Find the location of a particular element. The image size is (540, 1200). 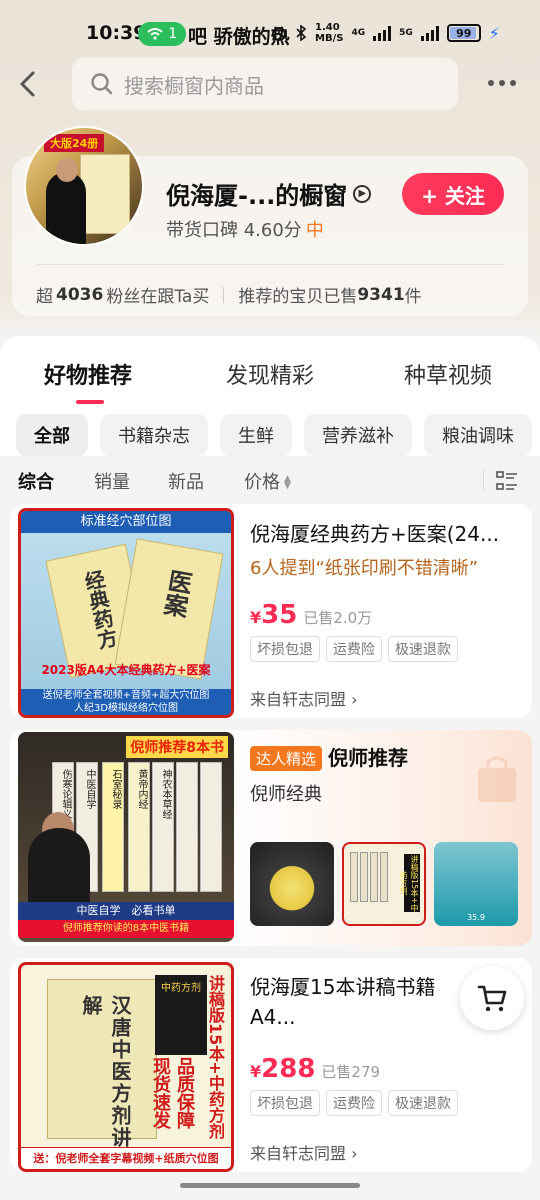

thumb-red-text: 现货速发 is located at coordinates (160, 1093).